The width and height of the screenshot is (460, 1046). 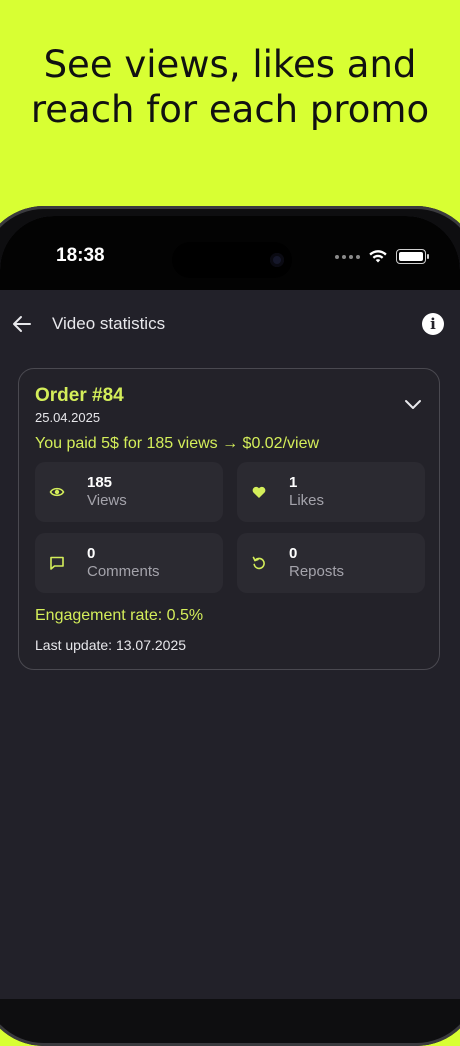 What do you see at coordinates (258, 563) in the screenshot?
I see `repost-icon` at bounding box center [258, 563].